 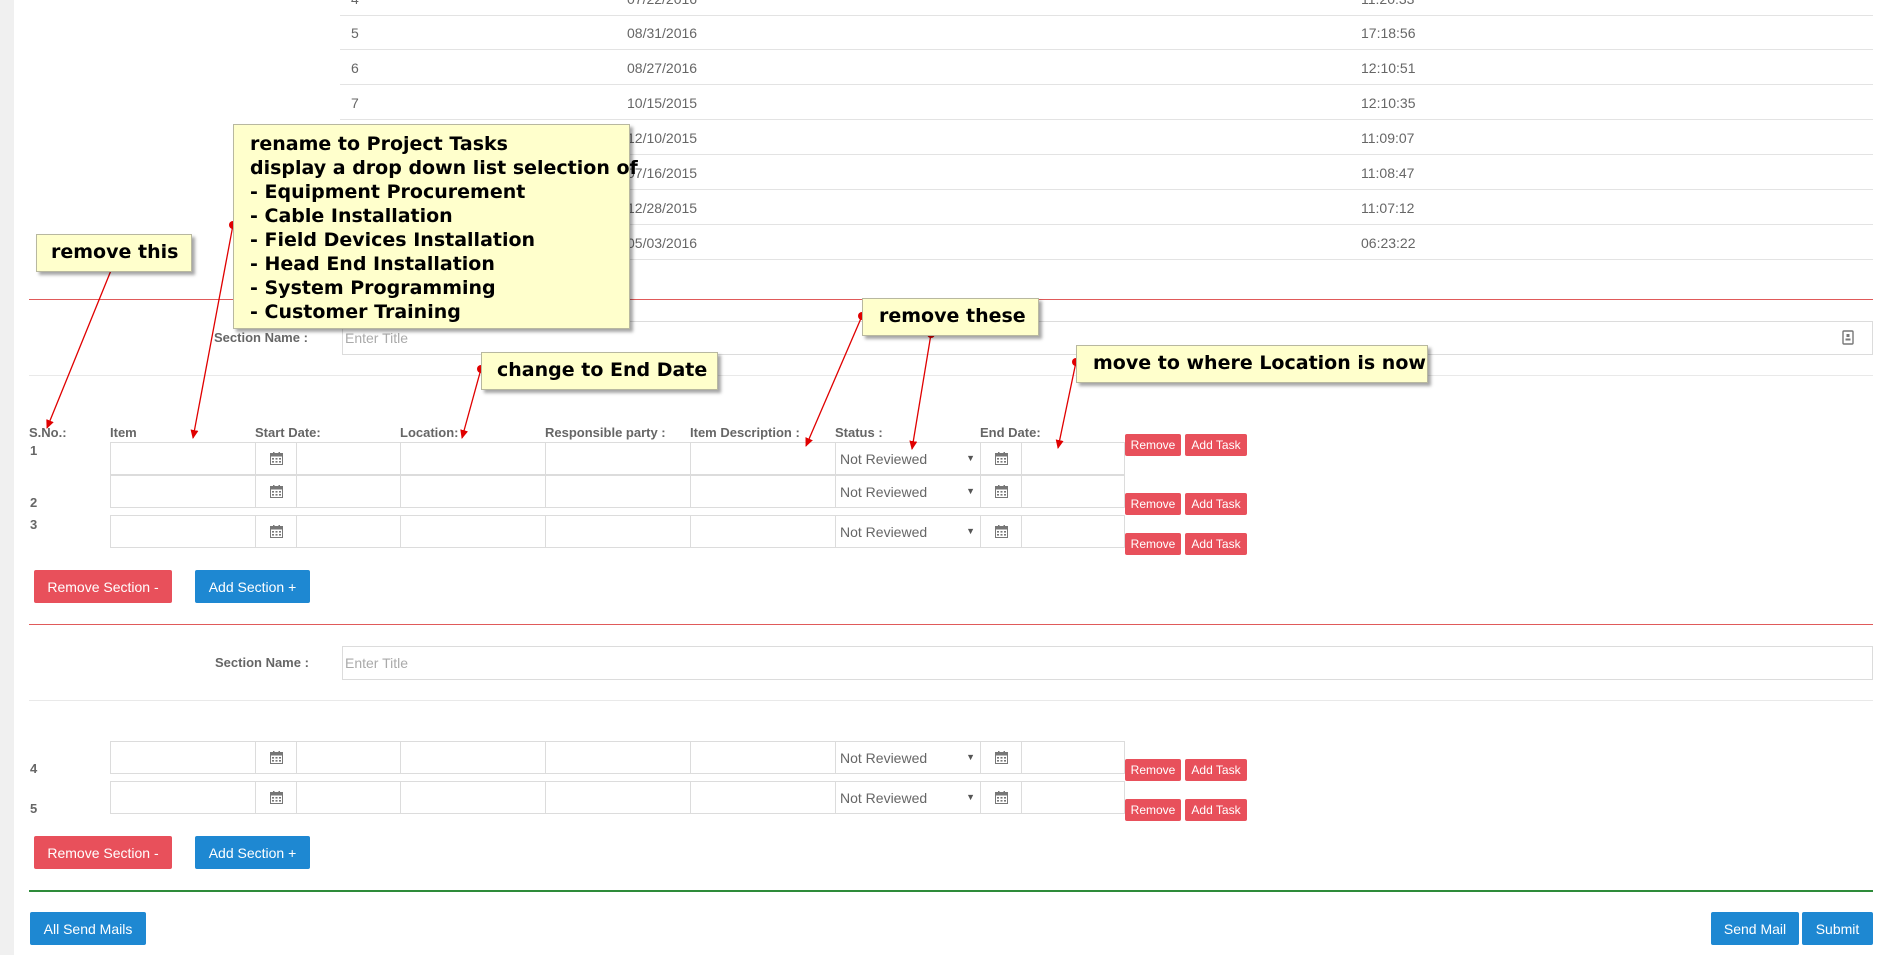 I want to click on history-date: 12/10/2015, so click(x=662, y=138).